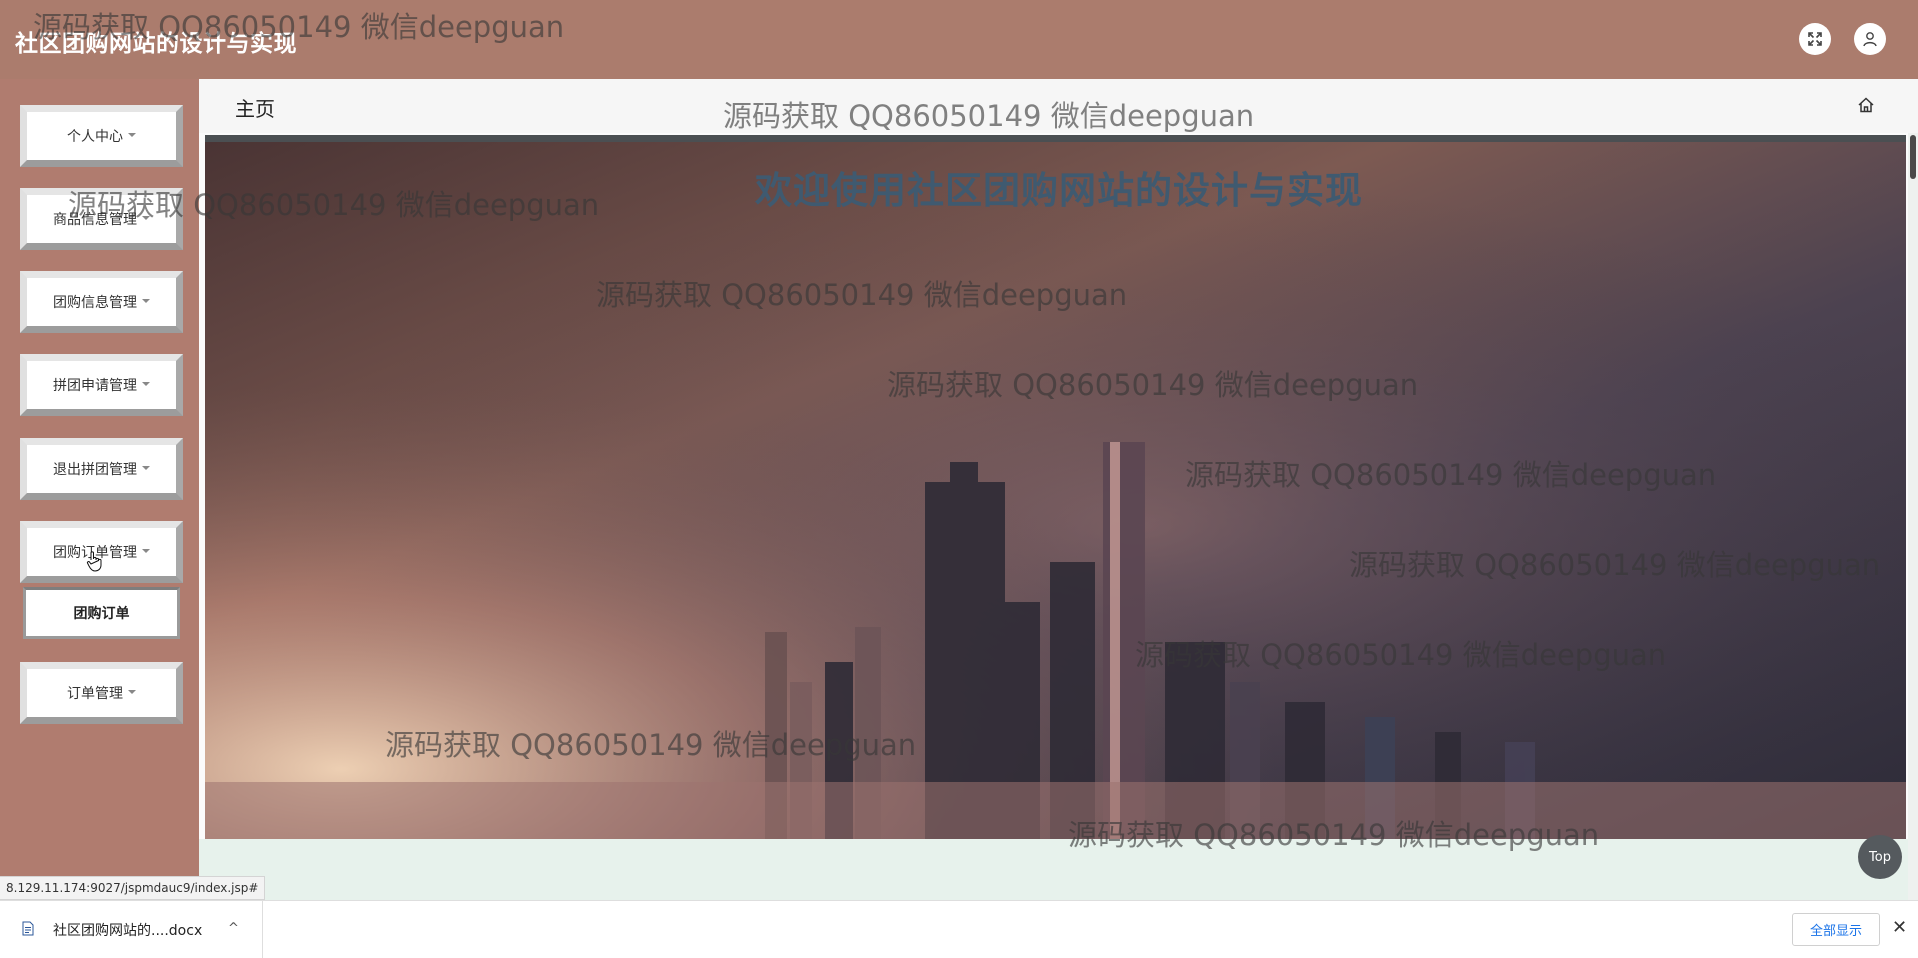 This screenshot has height=958, width=1918. I want to click on sidebar-item-order-management: 订单管理, so click(101, 693).